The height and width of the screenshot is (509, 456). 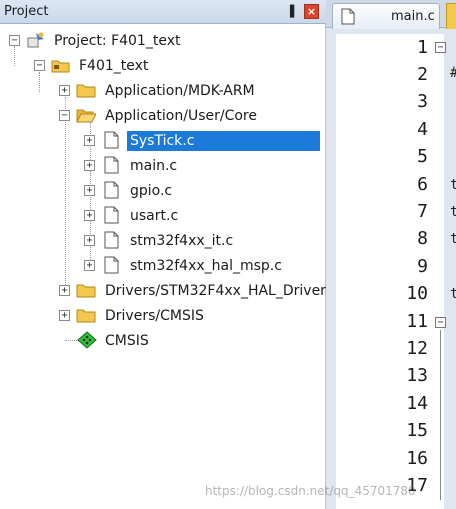 I want to click on close-button: ×, so click(x=311, y=11).